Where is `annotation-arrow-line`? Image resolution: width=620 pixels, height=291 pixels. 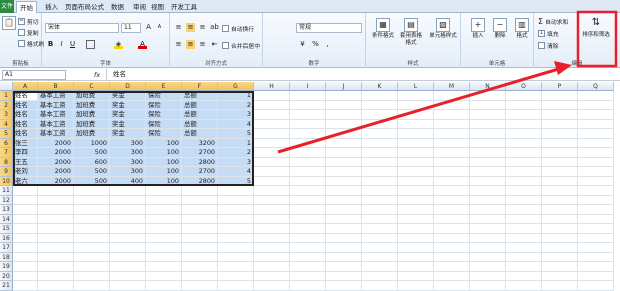
annotation-arrow-line is located at coordinates (420, 110).